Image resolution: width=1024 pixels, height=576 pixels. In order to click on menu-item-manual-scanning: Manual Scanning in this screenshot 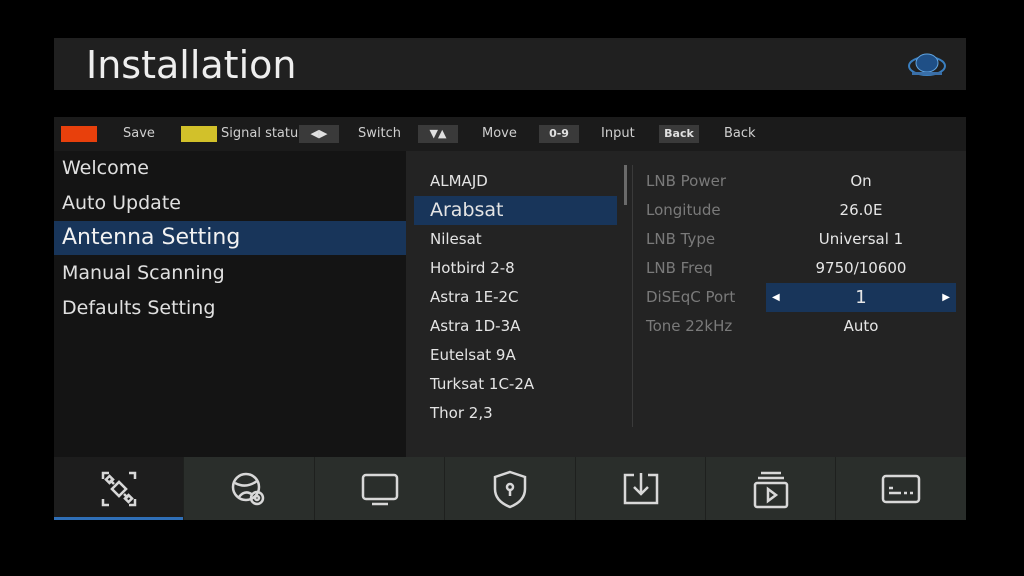, I will do `click(230, 273)`.